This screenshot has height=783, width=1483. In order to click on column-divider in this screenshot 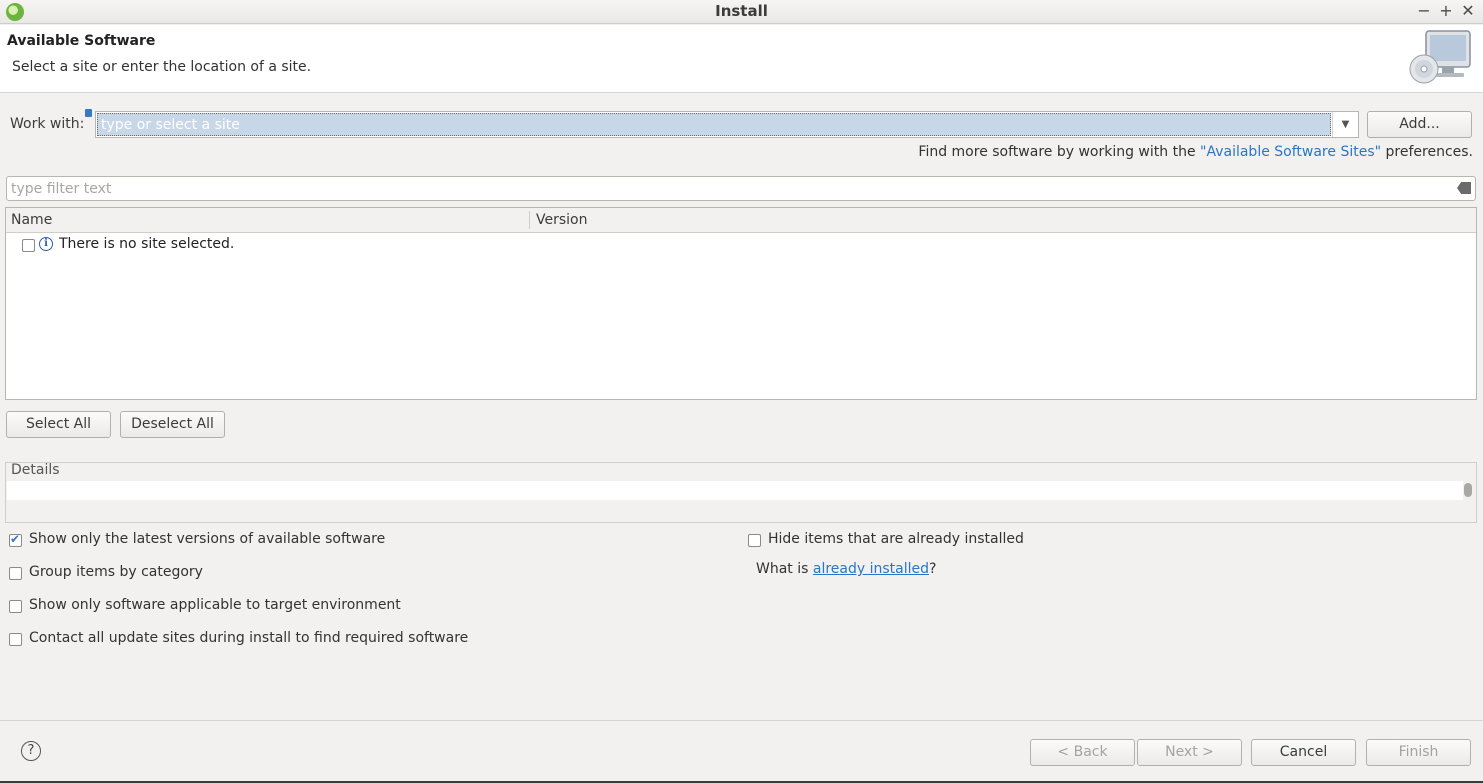, I will do `click(529, 220)`.